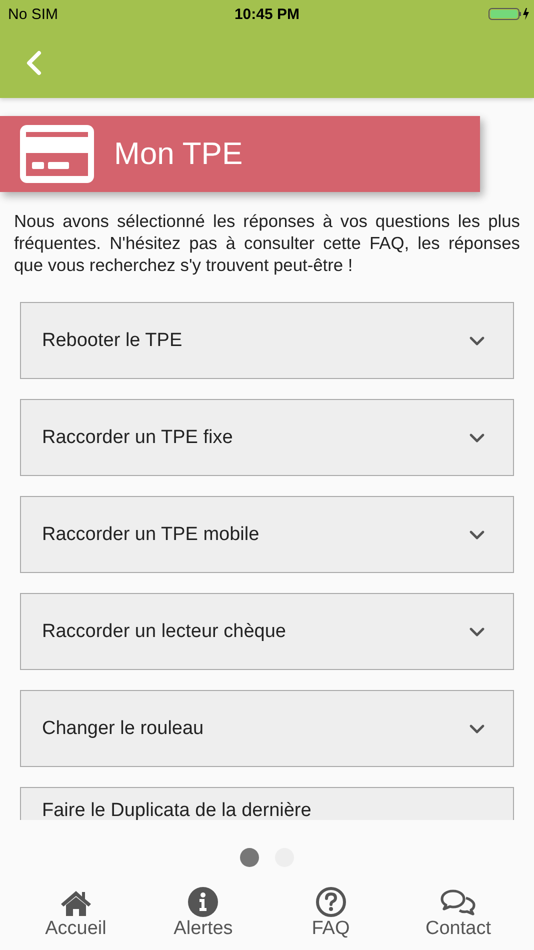 The image size is (534, 950). Describe the element at coordinates (249, 857) in the screenshot. I see `page-dot` at that location.